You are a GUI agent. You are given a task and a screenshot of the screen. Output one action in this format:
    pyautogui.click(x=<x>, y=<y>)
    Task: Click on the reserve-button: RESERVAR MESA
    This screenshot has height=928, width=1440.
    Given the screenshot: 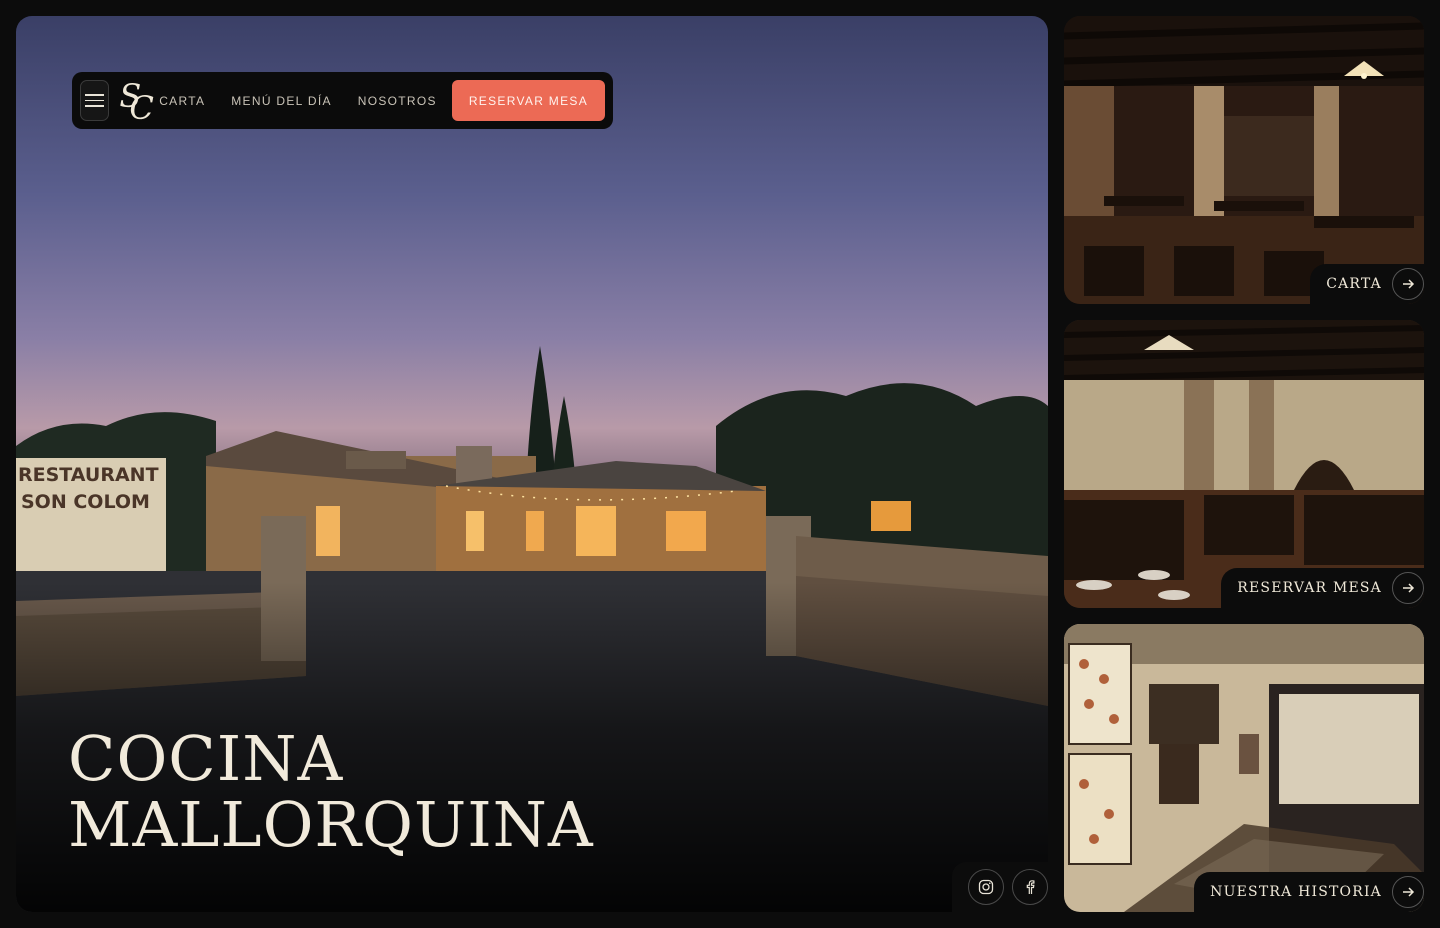 What is the action you would take?
    pyautogui.click(x=528, y=100)
    